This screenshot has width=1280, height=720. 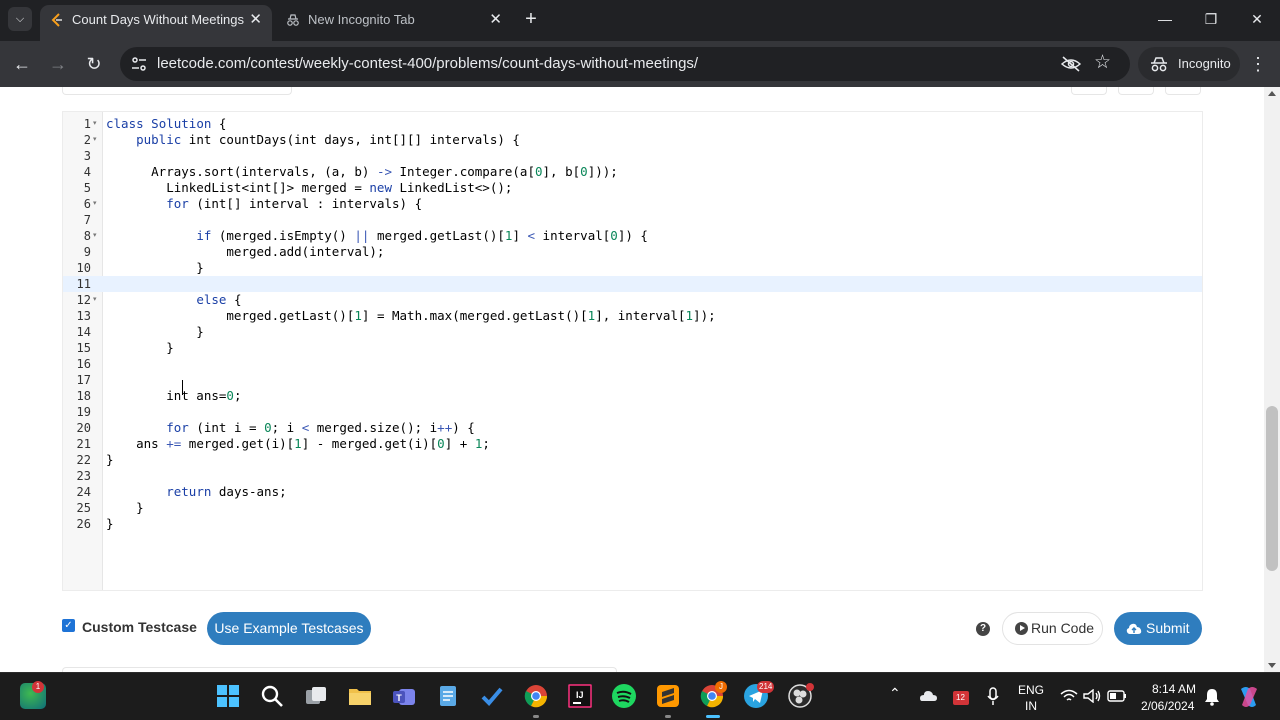 I want to click on spotify-icon, so click(x=624, y=696).